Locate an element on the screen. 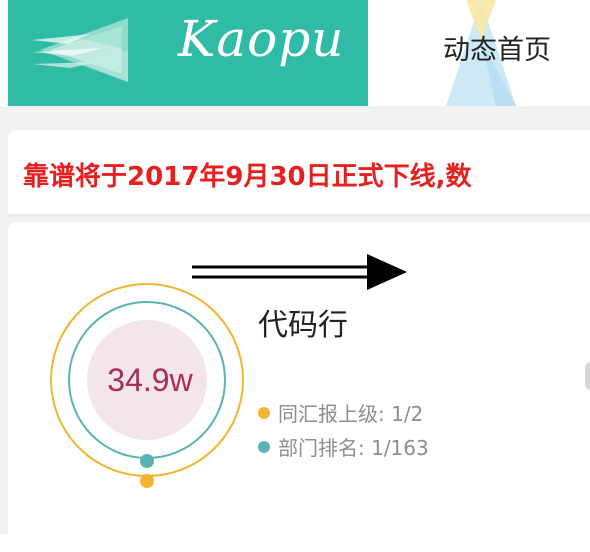 The height and width of the screenshot is (552, 590). logo-banner: Kaopu is located at coordinates (188, 53).